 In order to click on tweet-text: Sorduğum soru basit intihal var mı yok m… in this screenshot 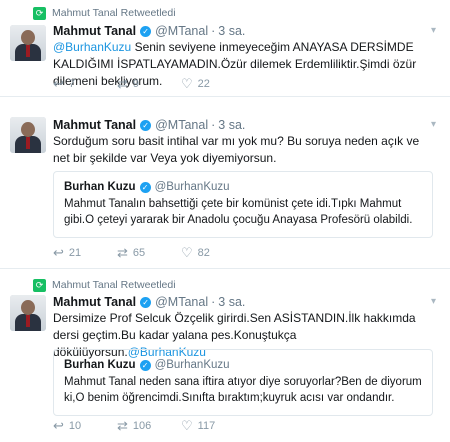, I will do `click(236, 149)`.